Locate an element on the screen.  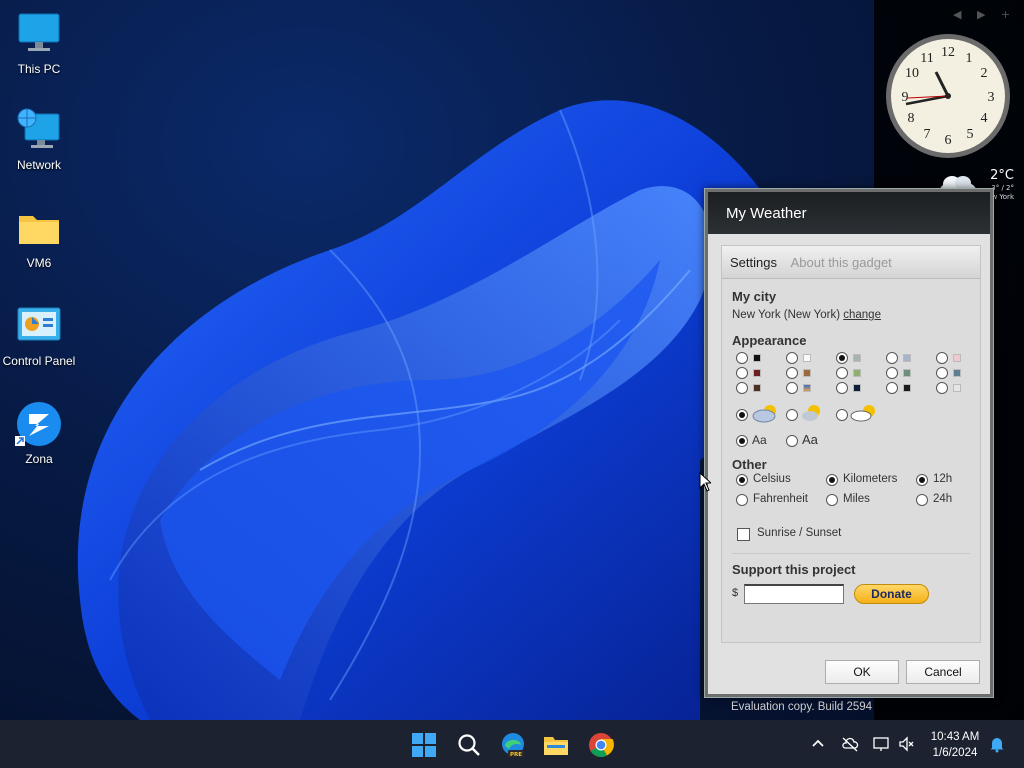
volume-muted-icon is located at coordinates (907, 744).